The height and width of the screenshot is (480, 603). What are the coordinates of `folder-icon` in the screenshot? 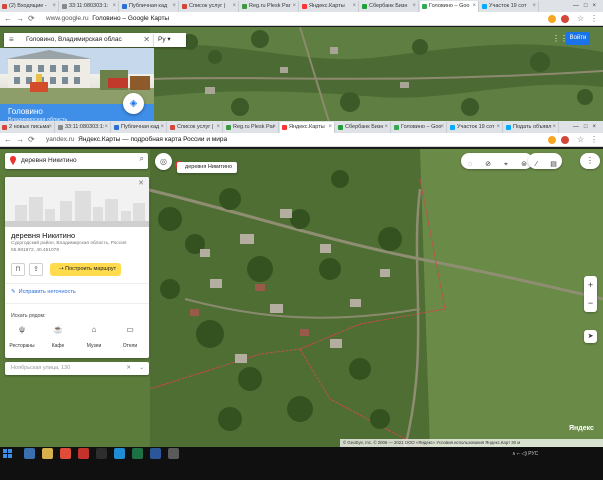 It's located at (47, 453).